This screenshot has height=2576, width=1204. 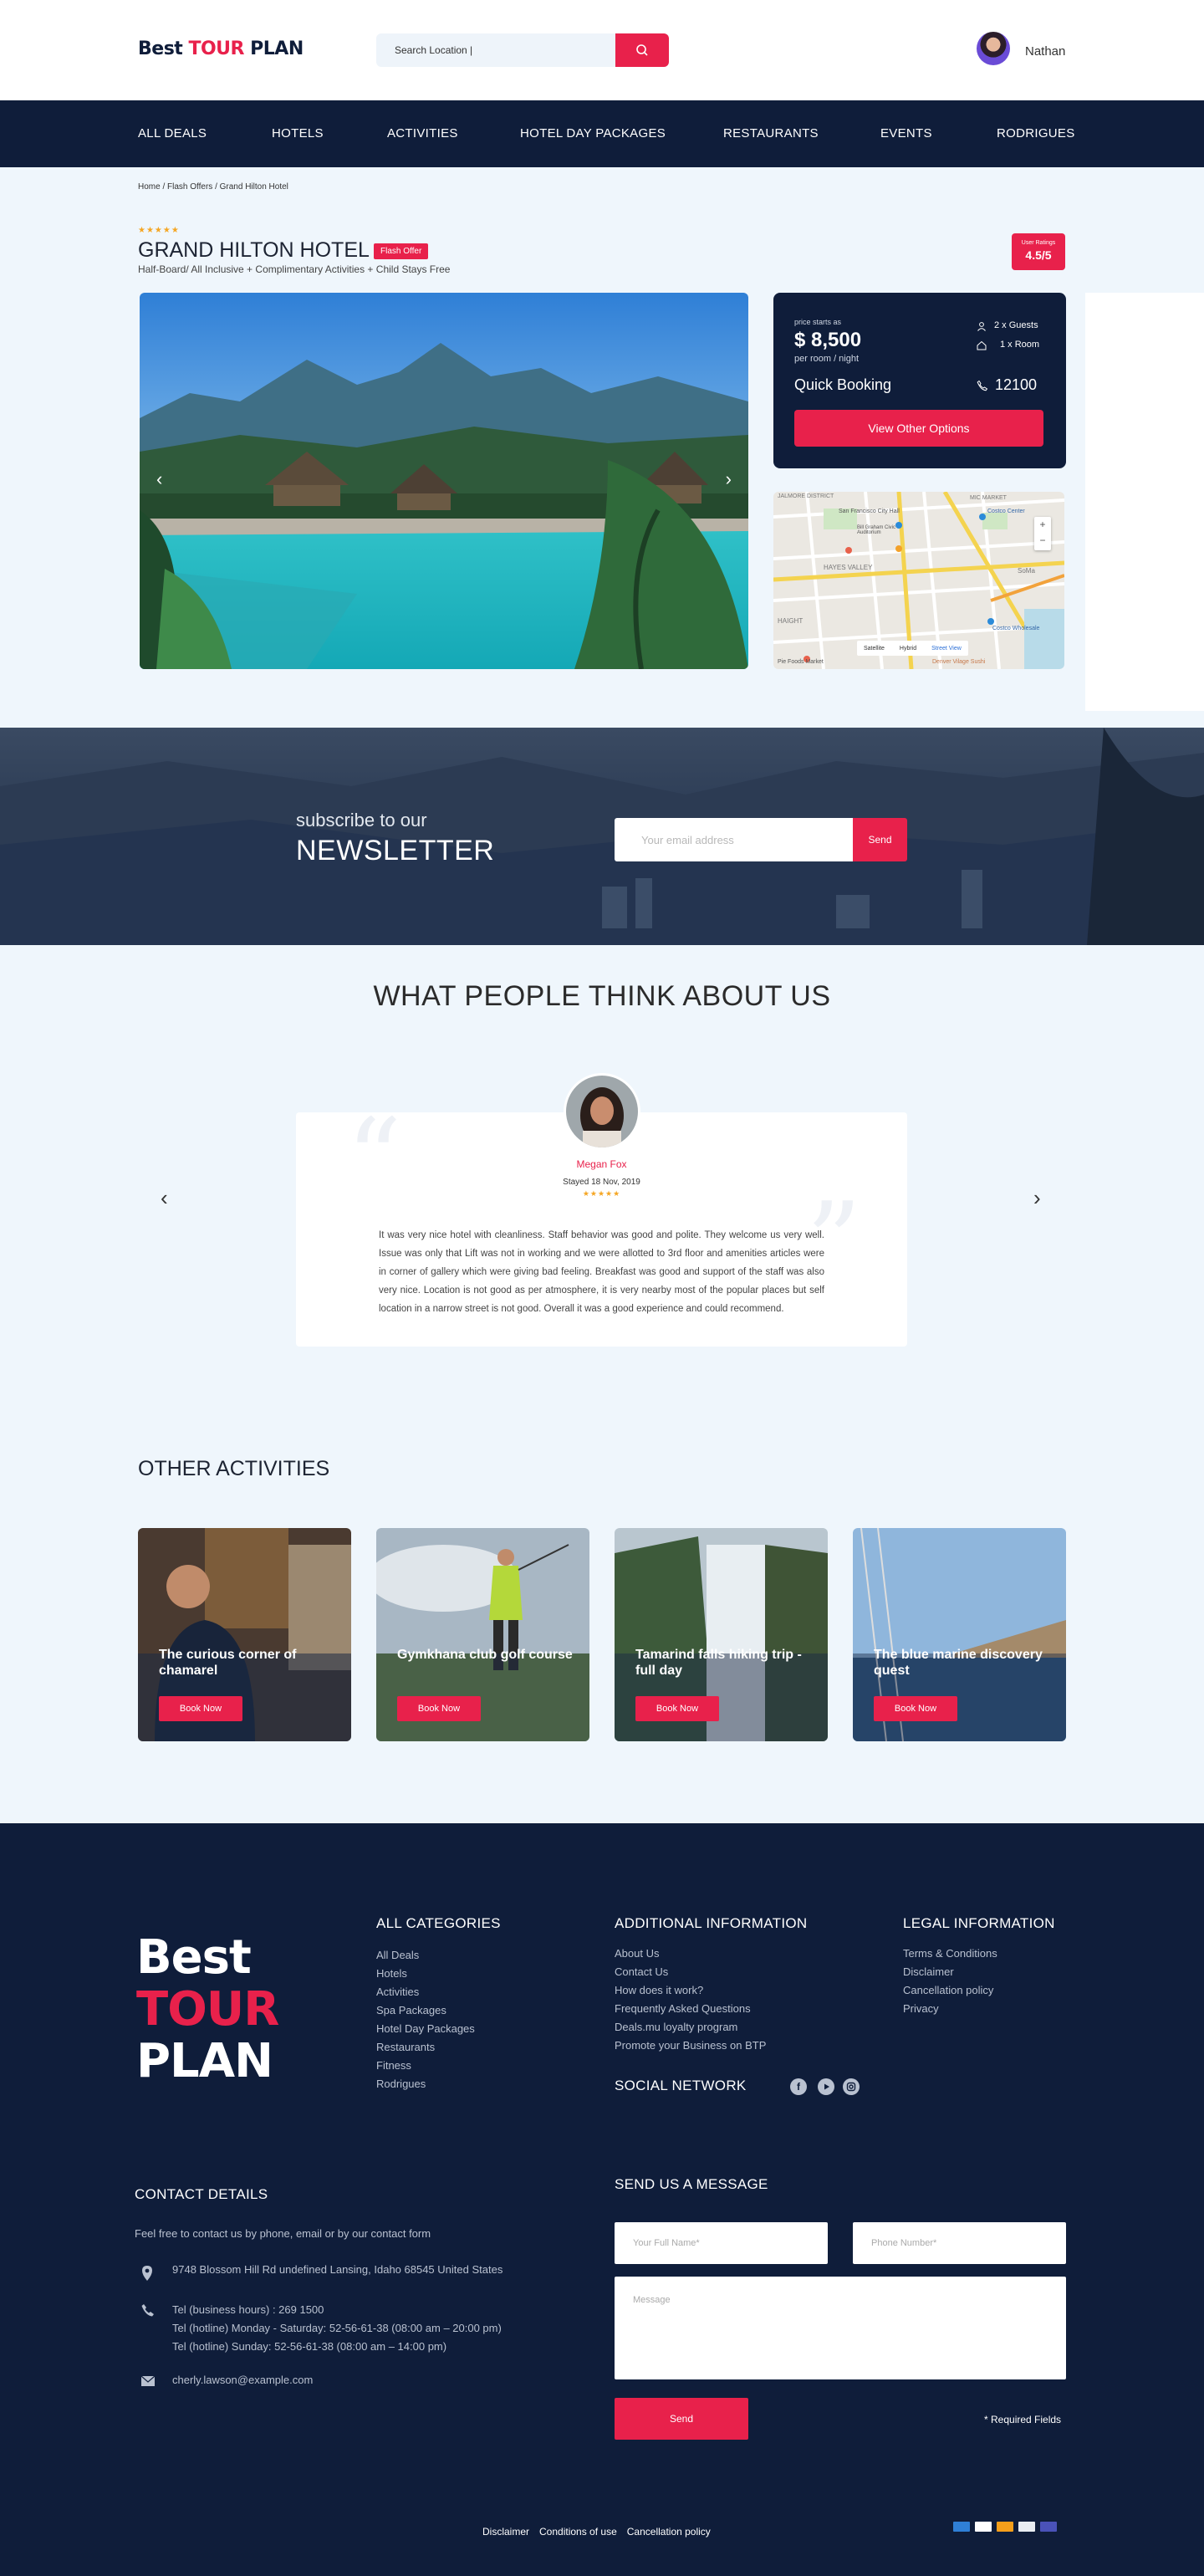 I want to click on hotel-image-carousel: ‹ ›, so click(x=444, y=481).